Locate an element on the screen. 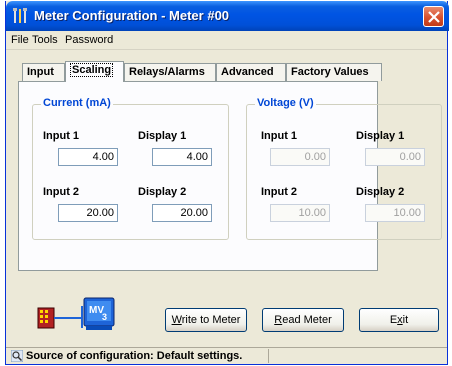 Image resolution: width=452 pixels, height=366 pixels. current-input1-label: Input 1 is located at coordinates (61, 136).